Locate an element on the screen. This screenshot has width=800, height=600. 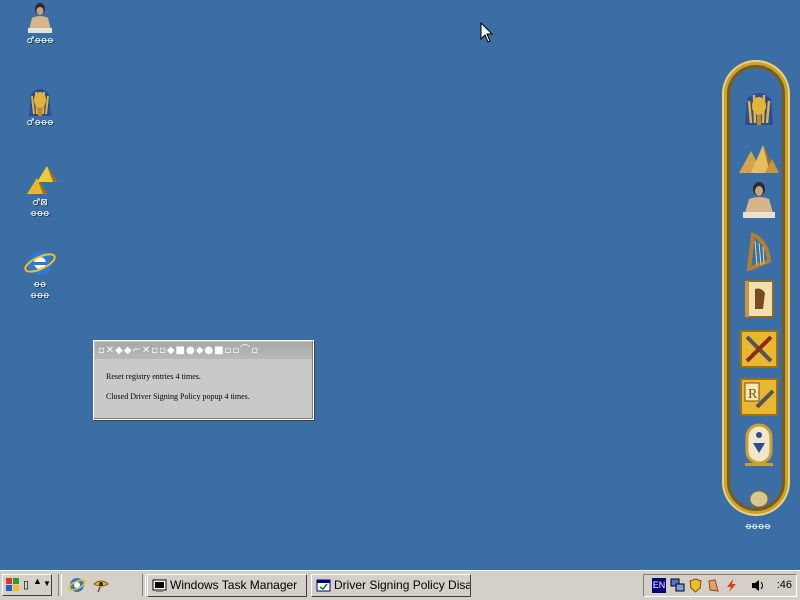
desktop-icon-label: ꝋꝋ ꝋꝋꝋ is located at coordinates (40, 290).